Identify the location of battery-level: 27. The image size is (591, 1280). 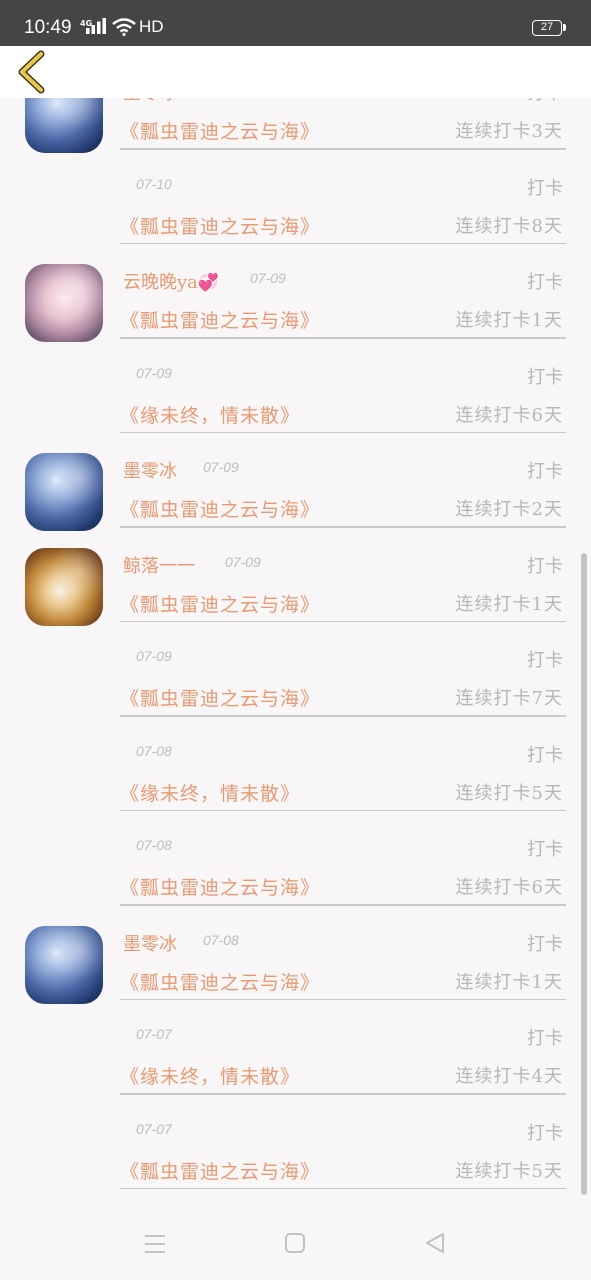
(547, 27).